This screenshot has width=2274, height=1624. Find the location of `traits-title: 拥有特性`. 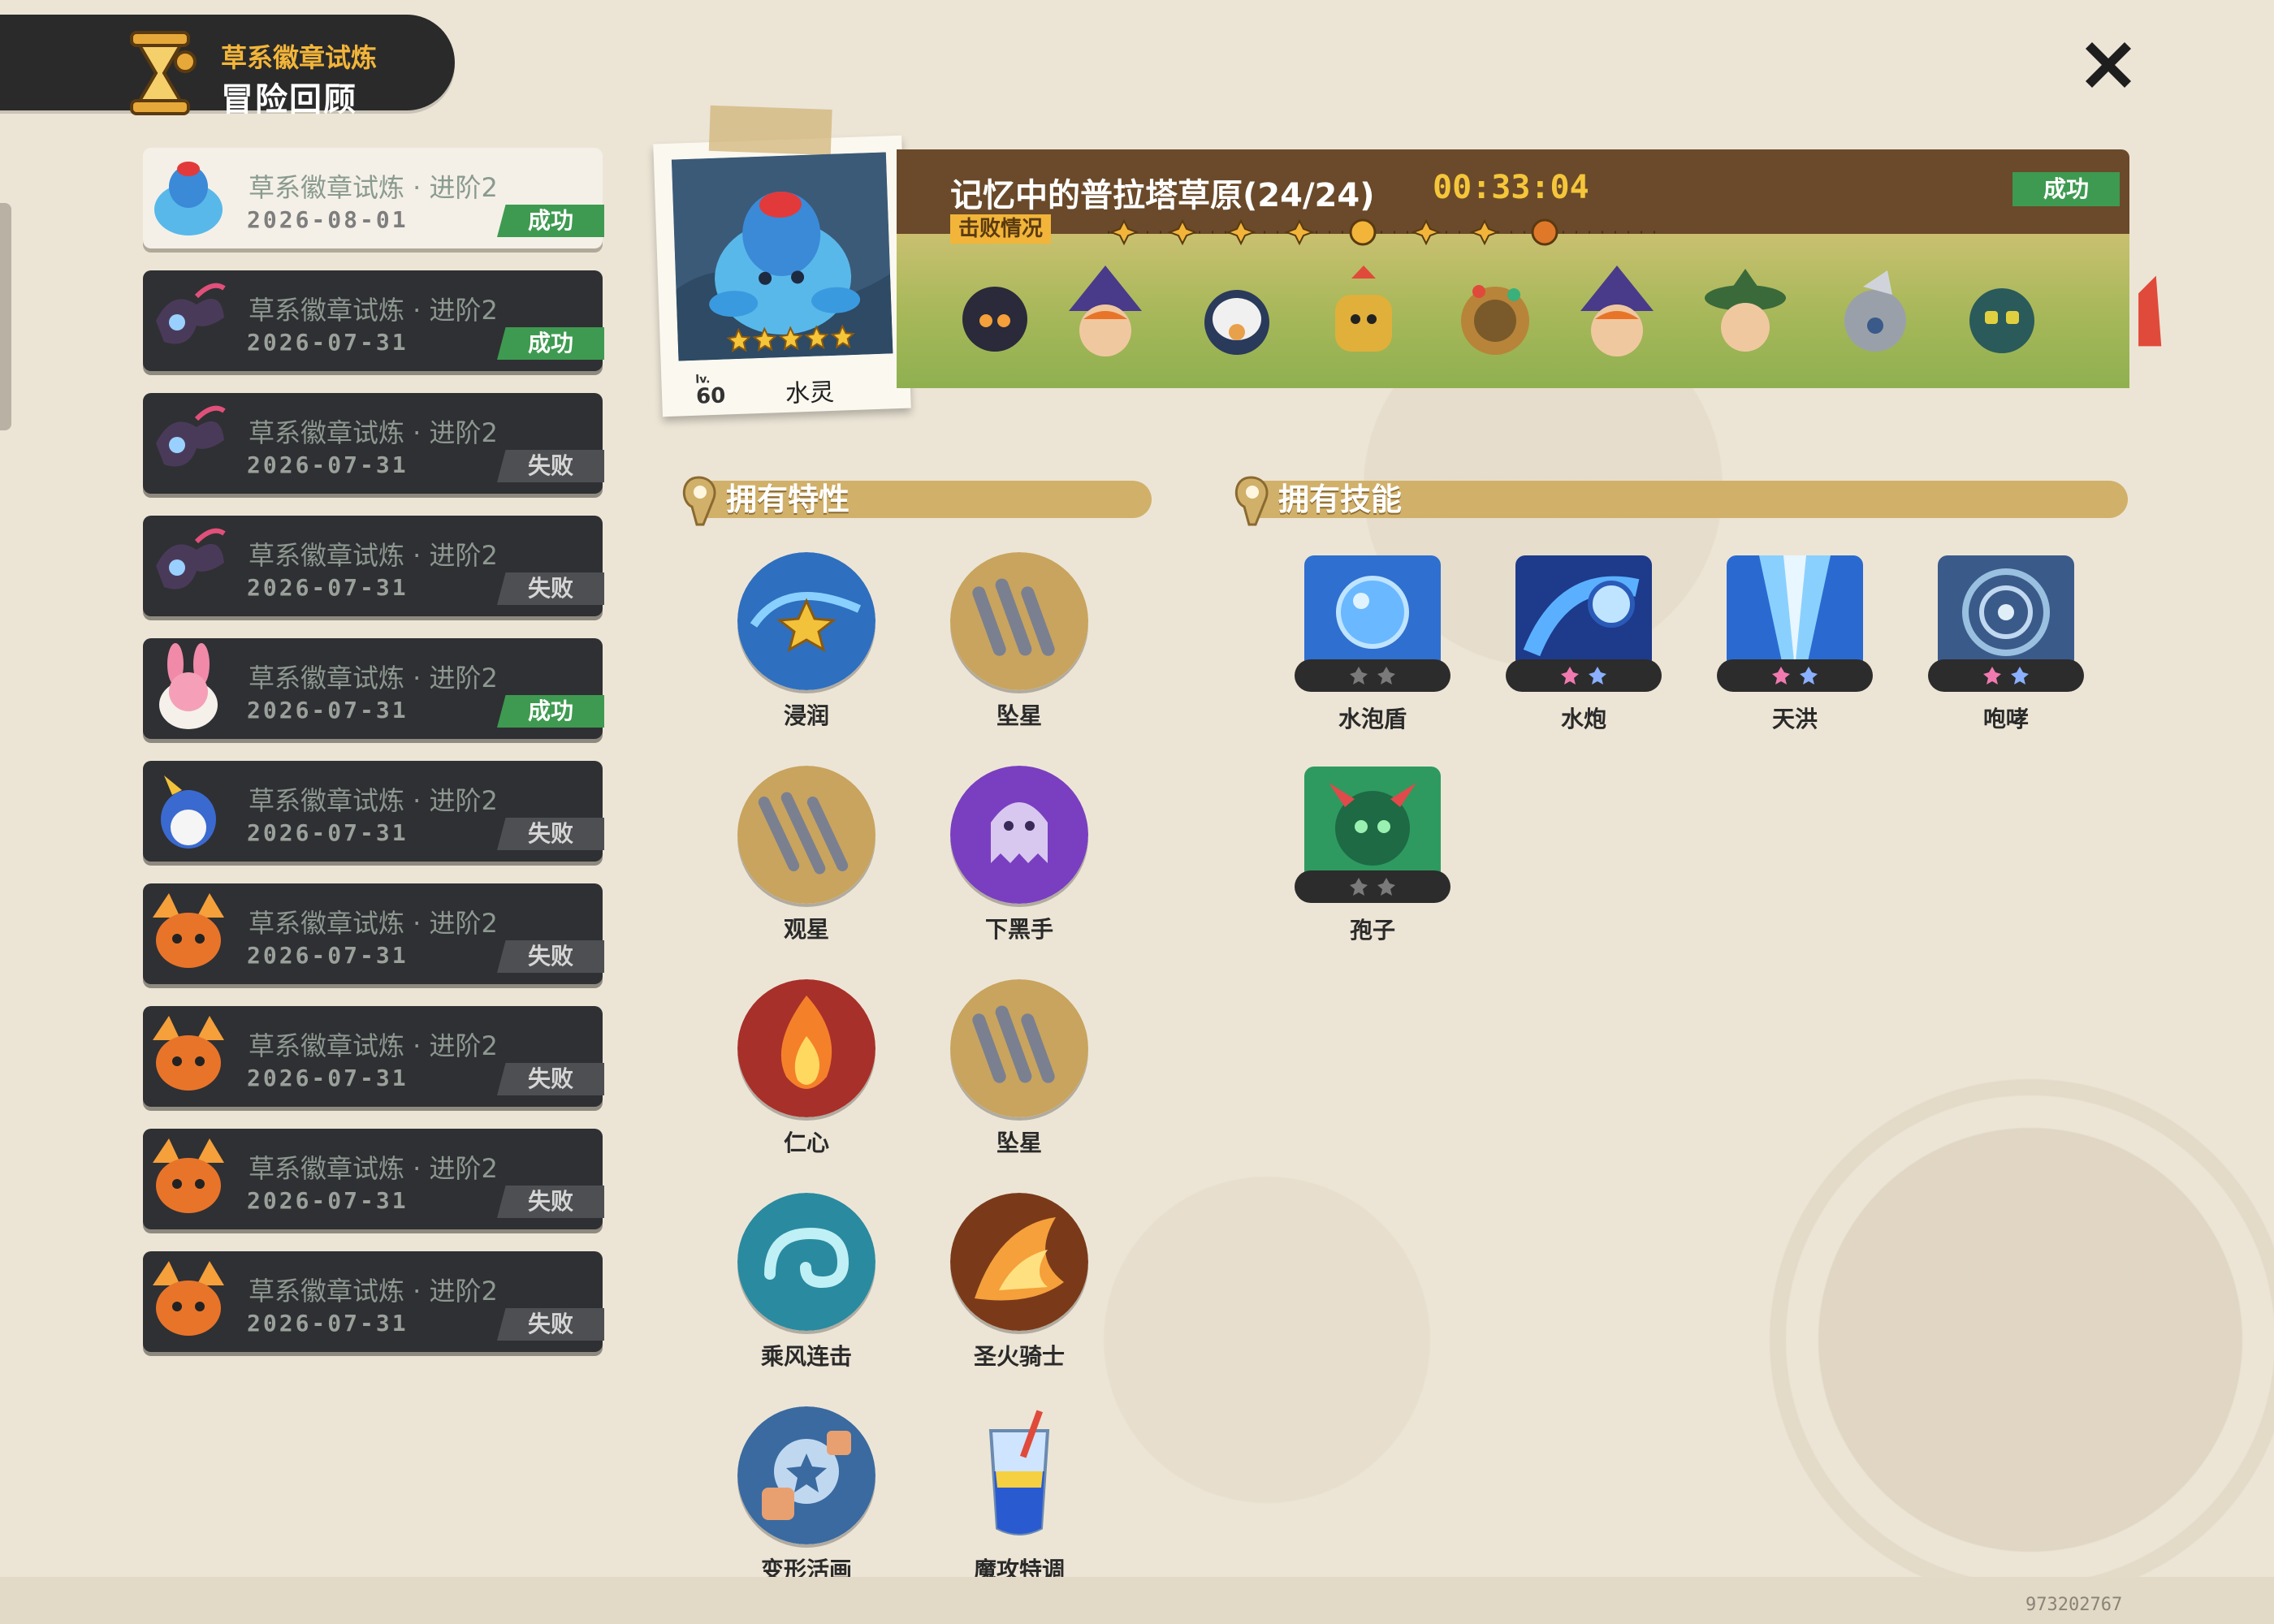

traits-title: 拥有特性 is located at coordinates (788, 500).